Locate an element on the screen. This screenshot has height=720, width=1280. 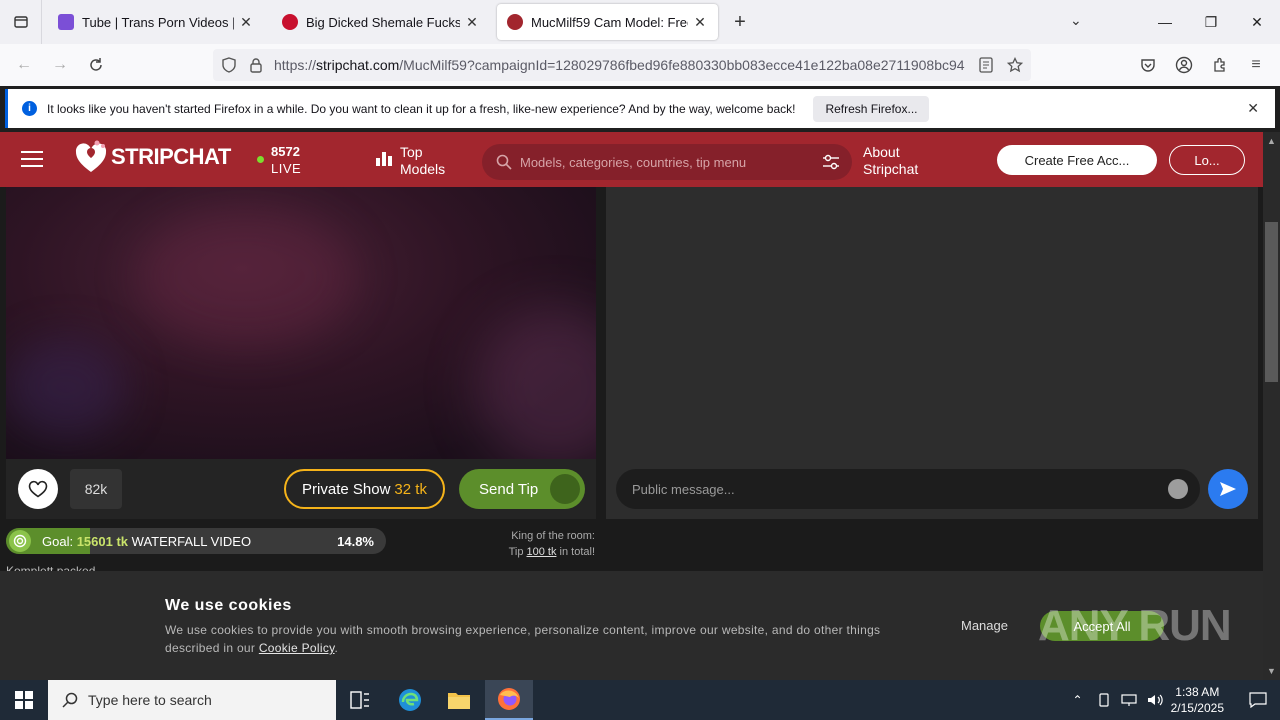
back-button: ← is located at coordinates (24, 65).